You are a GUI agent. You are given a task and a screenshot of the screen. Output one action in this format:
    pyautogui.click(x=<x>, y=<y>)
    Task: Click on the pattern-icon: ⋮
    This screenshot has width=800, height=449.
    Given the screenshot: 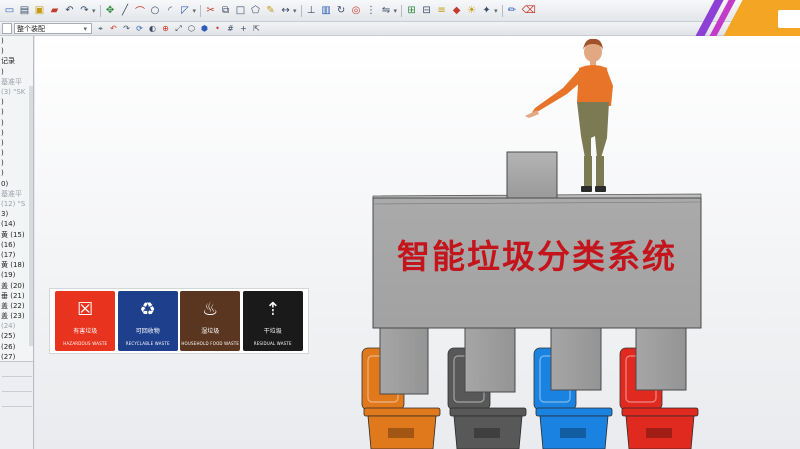 What is the action you would take?
    pyautogui.click(x=371, y=11)
    